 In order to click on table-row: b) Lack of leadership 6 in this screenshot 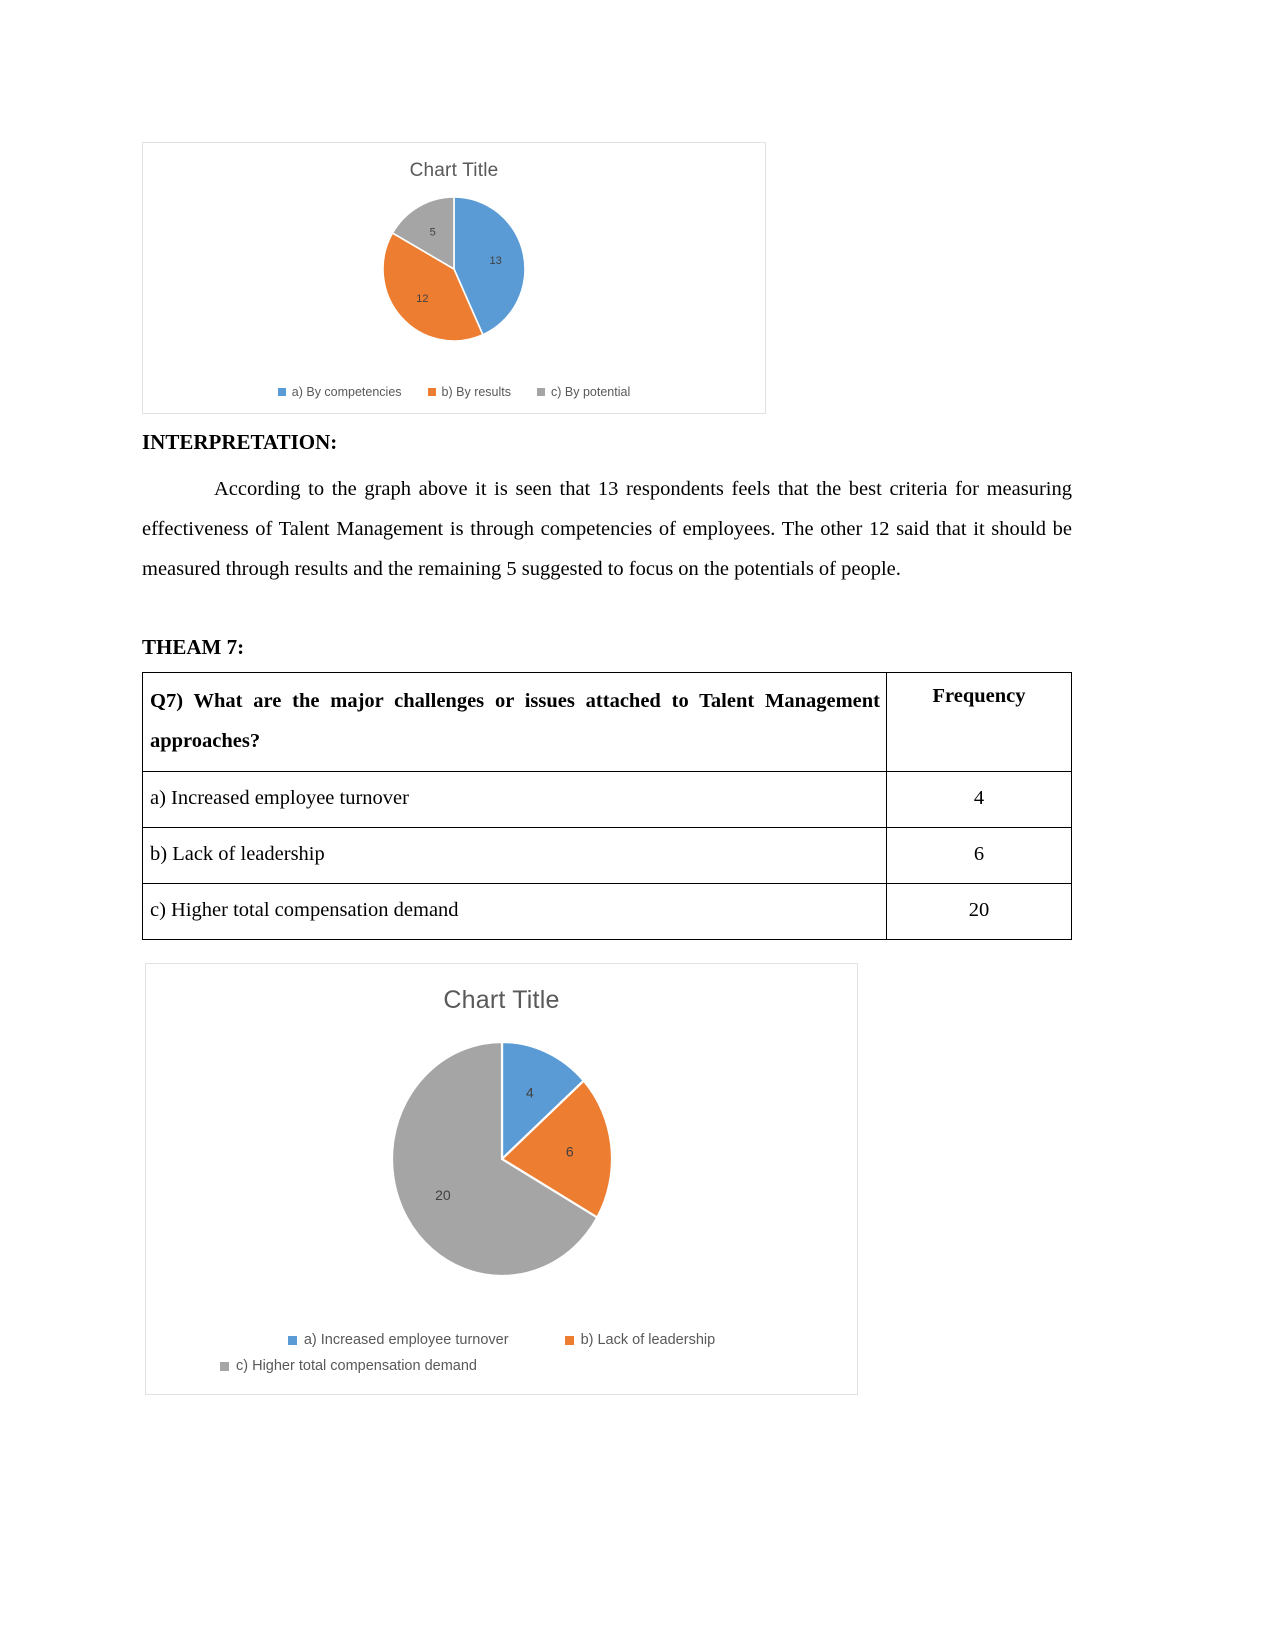, I will do `click(607, 855)`.